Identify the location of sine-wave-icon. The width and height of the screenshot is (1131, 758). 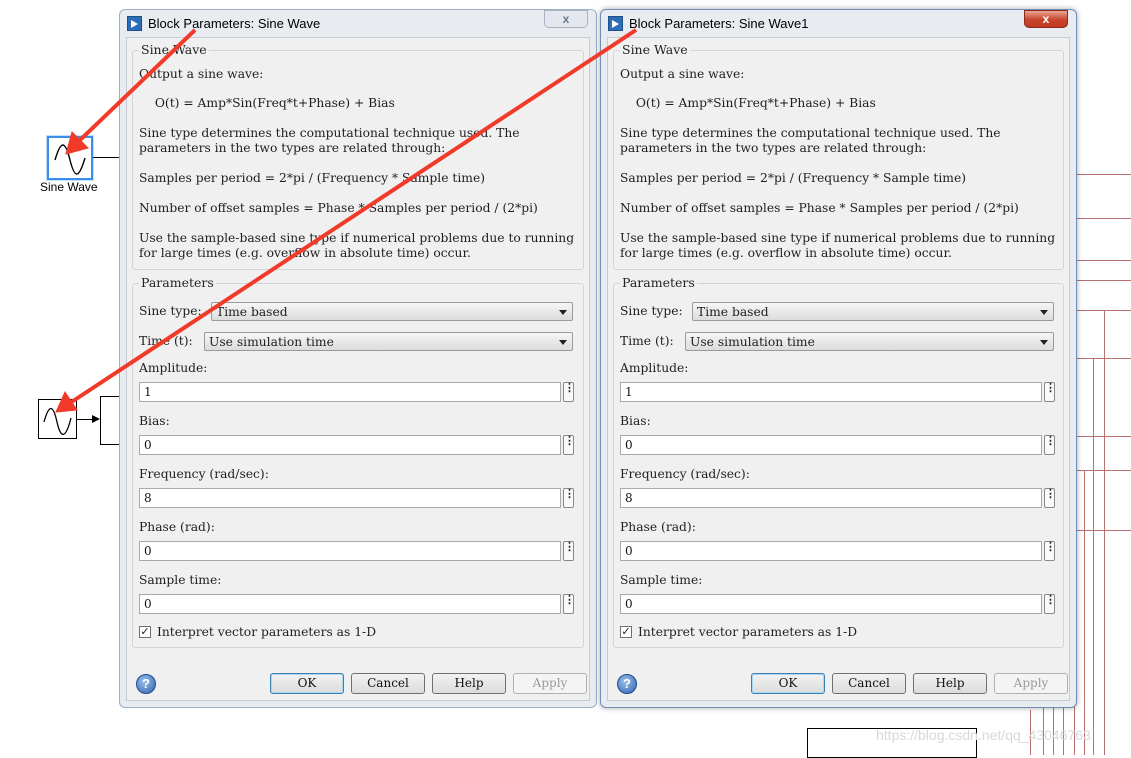
(70, 159).